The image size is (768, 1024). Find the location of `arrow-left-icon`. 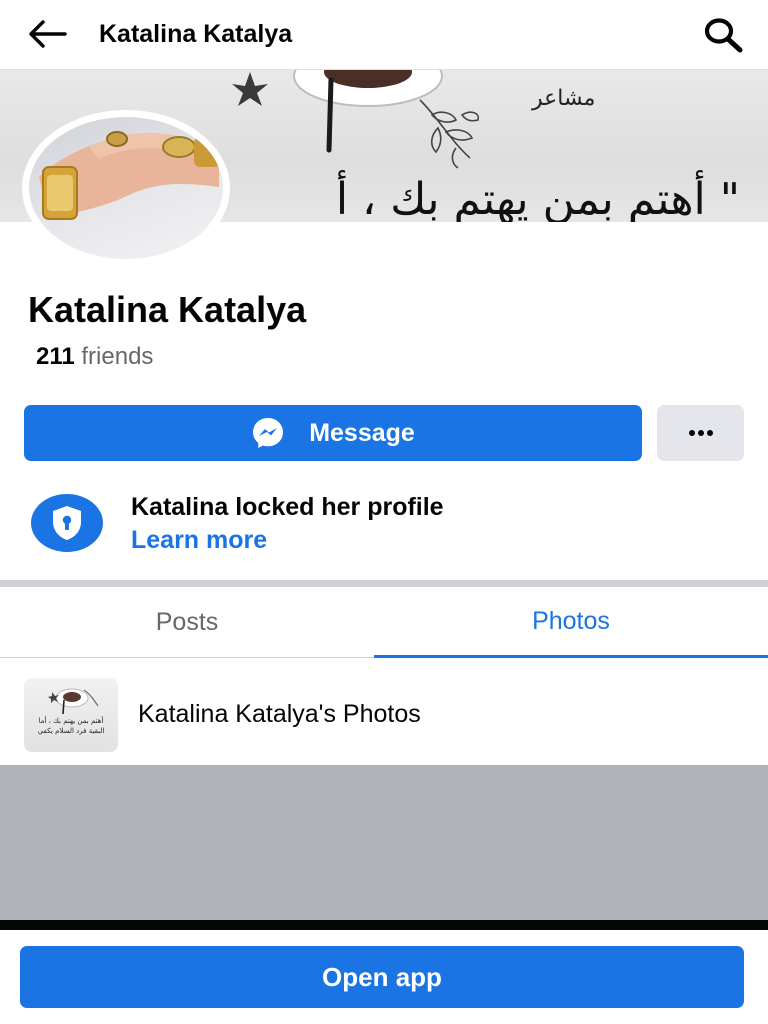

arrow-left-icon is located at coordinates (48, 34).